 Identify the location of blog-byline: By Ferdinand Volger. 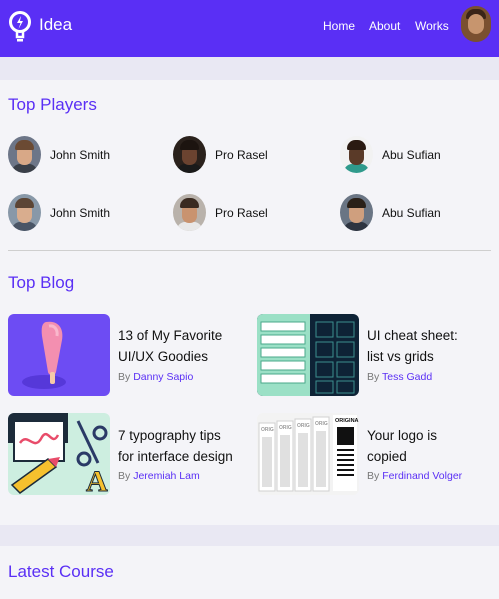
(414, 476).